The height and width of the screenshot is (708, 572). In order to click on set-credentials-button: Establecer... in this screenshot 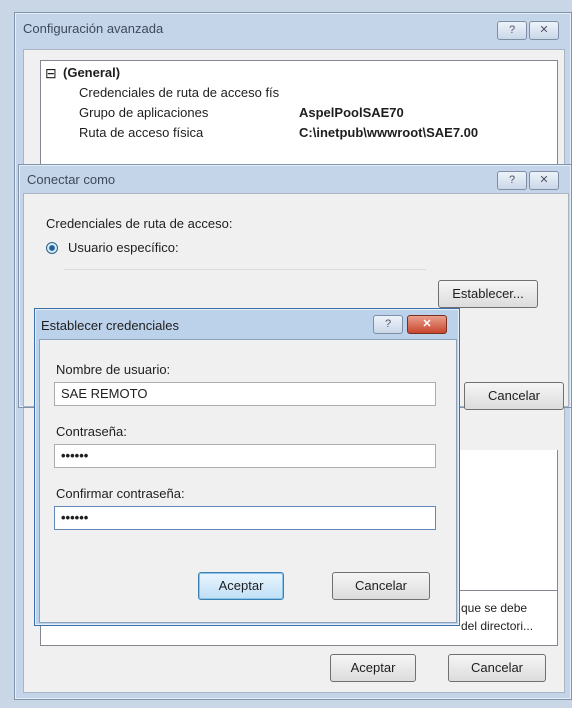, I will do `click(488, 294)`.